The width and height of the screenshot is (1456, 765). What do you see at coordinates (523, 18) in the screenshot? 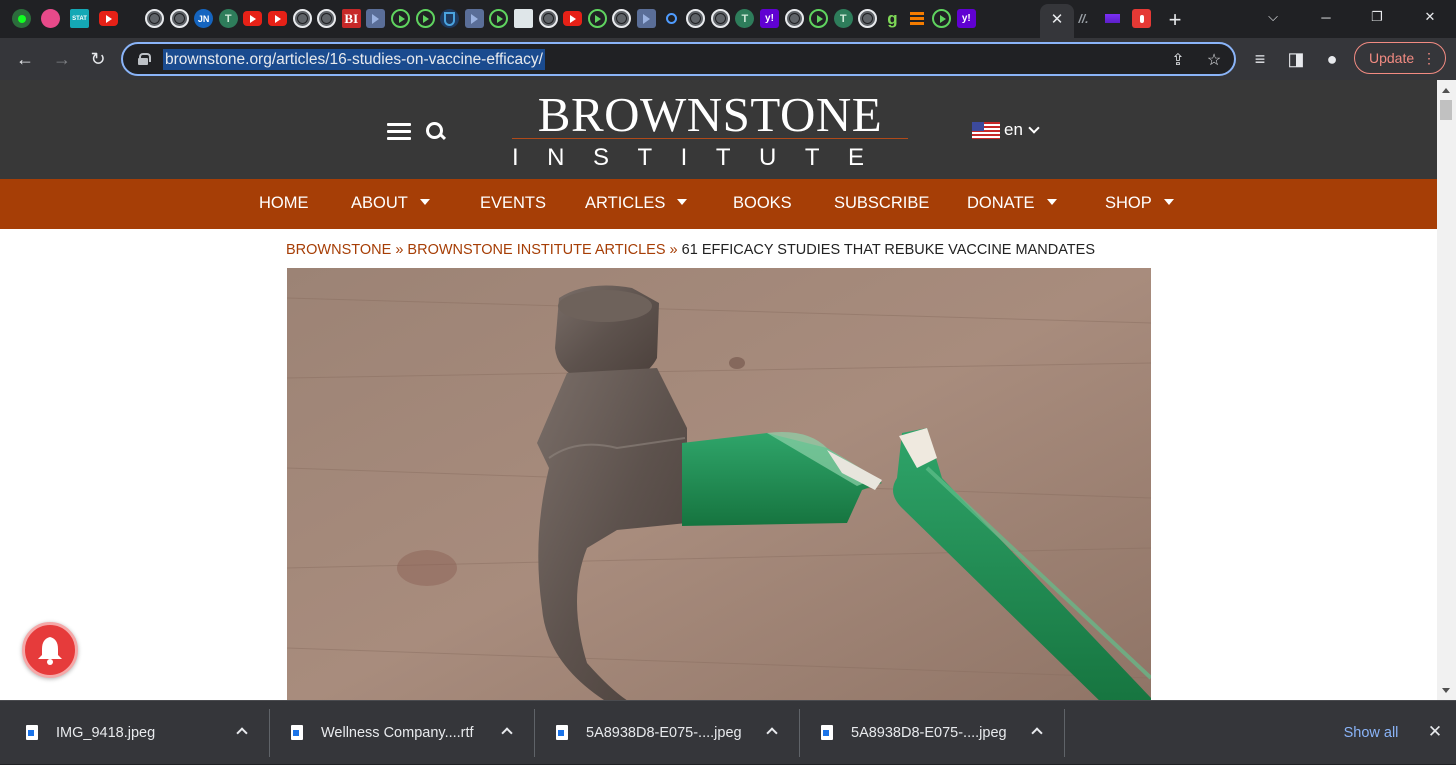
I see `grid-icon` at bounding box center [523, 18].